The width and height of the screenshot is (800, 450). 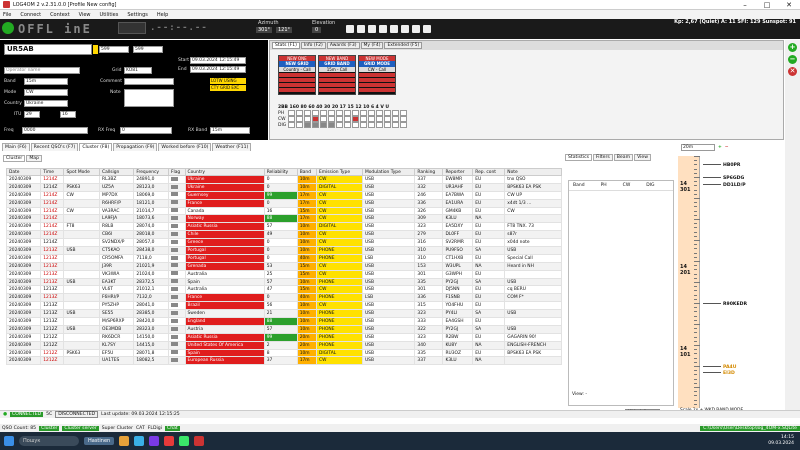 I want to click on tab-filters: Filters, so click(x=603, y=157).